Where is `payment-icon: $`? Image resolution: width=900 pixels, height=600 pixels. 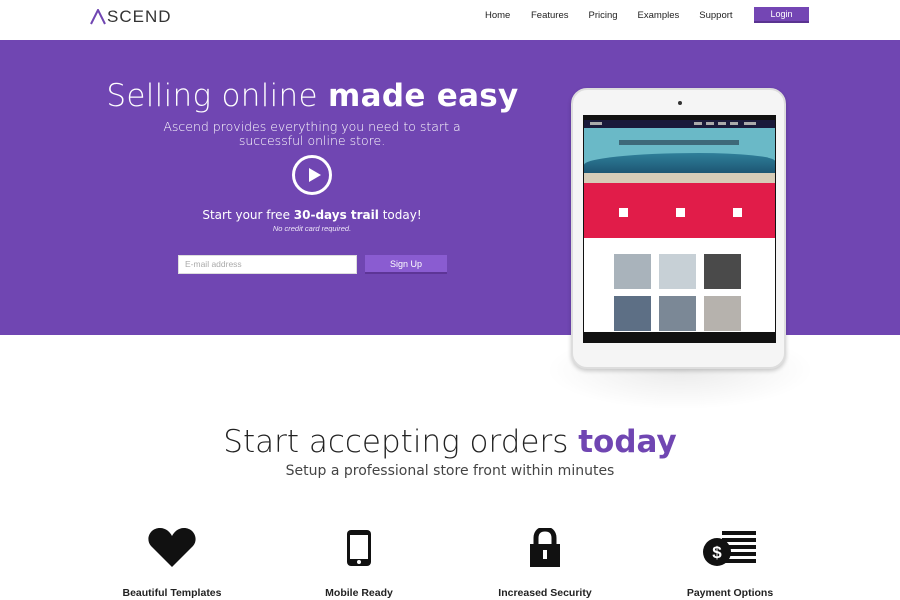 payment-icon: $ is located at coordinates (730, 547).